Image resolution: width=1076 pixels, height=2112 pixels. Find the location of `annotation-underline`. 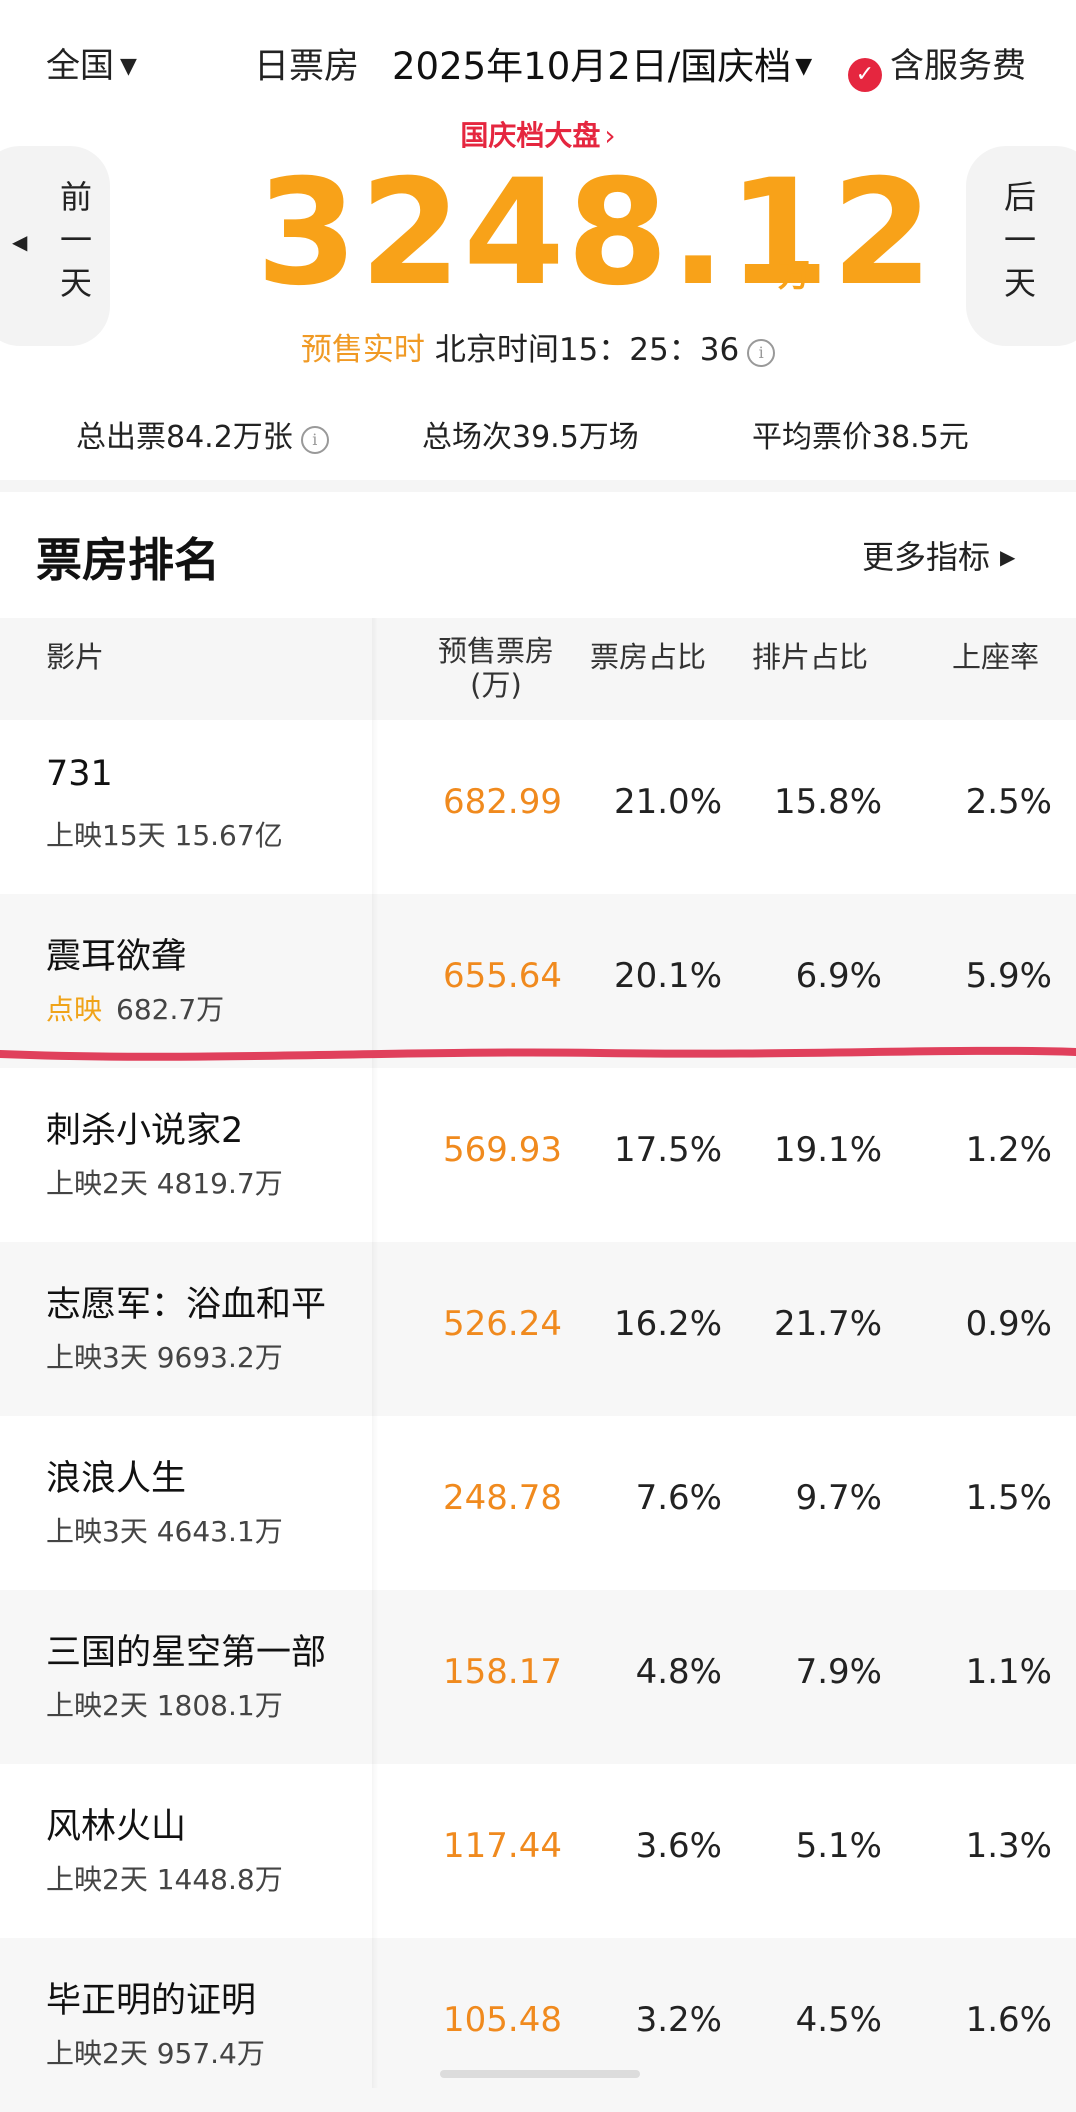

annotation-underline is located at coordinates (538, 1053).